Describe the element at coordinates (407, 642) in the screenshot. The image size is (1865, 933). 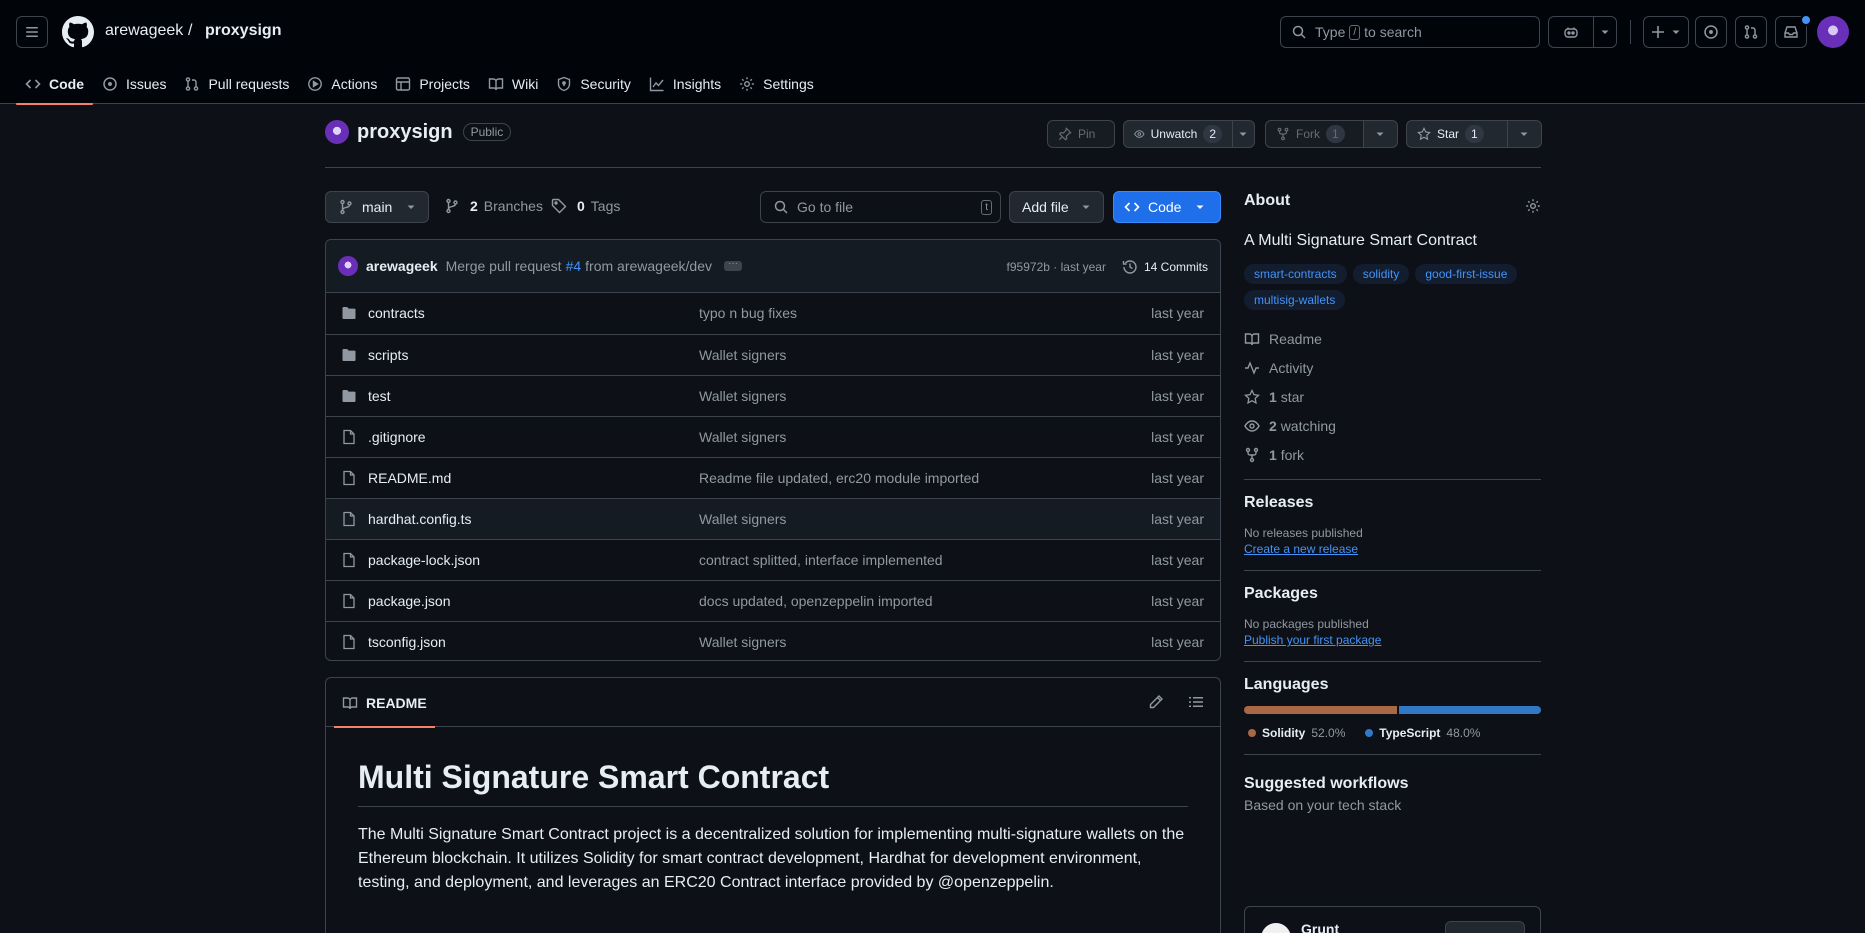
I see `file-name: tsconfig.json` at that location.